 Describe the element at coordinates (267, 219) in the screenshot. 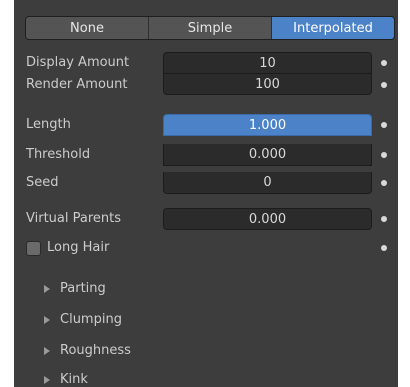

I see `virtual-parents-field: 0.000` at that location.